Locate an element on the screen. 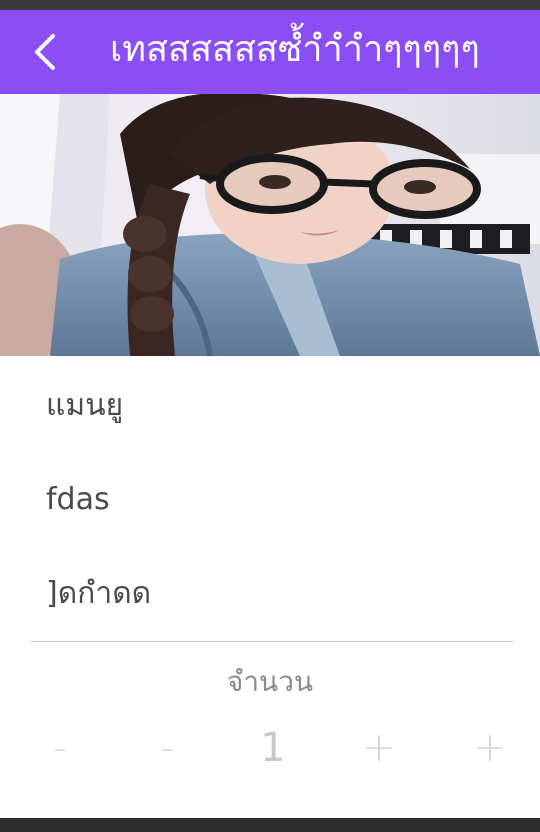 Image resolution: width=540 pixels, height=832 pixels. chevron-left-icon is located at coordinates (45, 52).